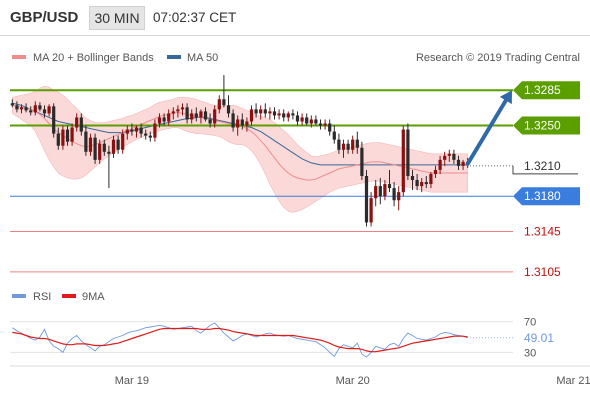 The height and width of the screenshot is (400, 590). Describe the element at coordinates (19, 57) in the screenshot. I see `ma20-legend-swatch` at that location.